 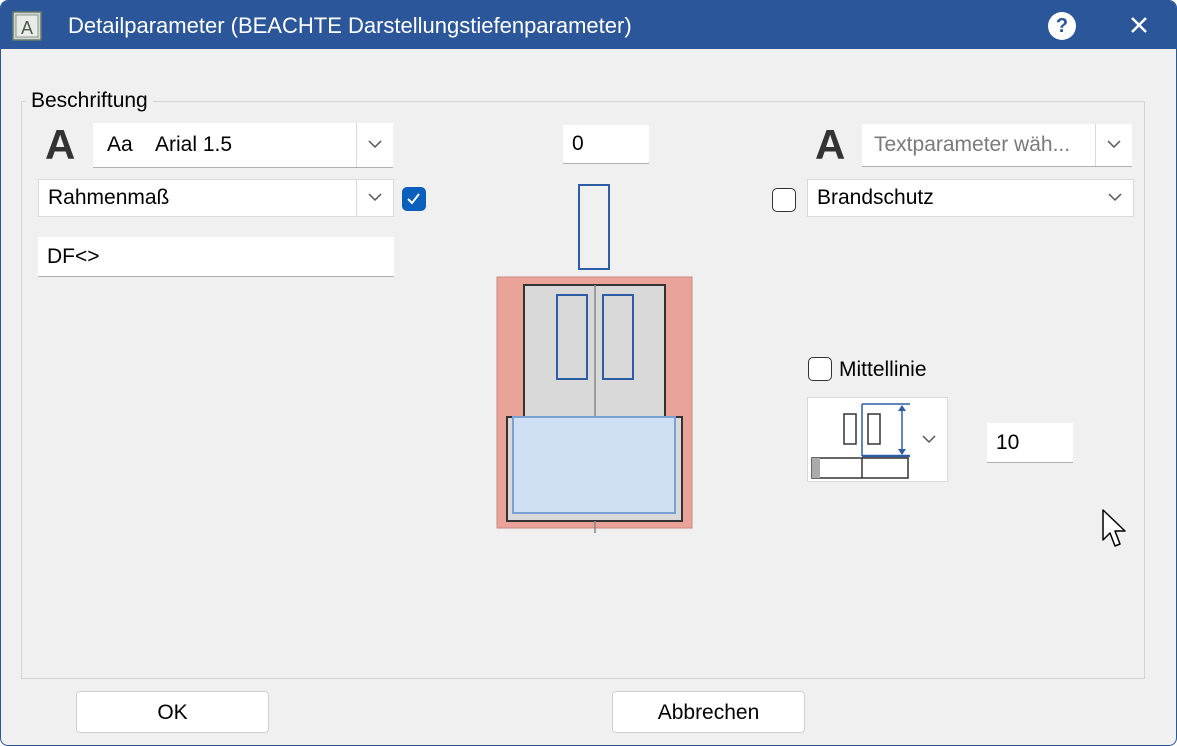 I want to click on textparam-combo-arrow, so click(x=1113, y=145).